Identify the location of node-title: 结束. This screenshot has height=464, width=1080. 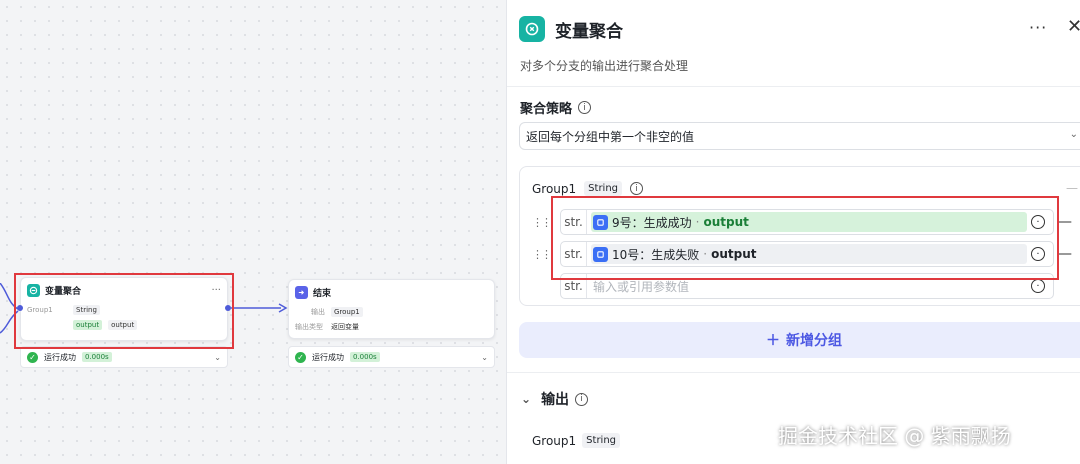
(322, 293).